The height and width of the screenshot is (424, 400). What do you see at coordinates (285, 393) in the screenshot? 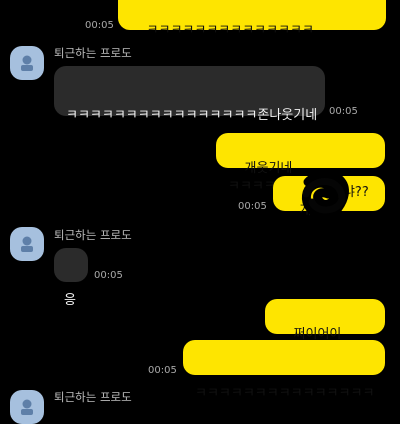
I see `message-text: ㅋㅋㅋㅋㅋㅋㅋㅋㅋㅋㅋㅋㅋㅋㅋ` at bounding box center [285, 393].